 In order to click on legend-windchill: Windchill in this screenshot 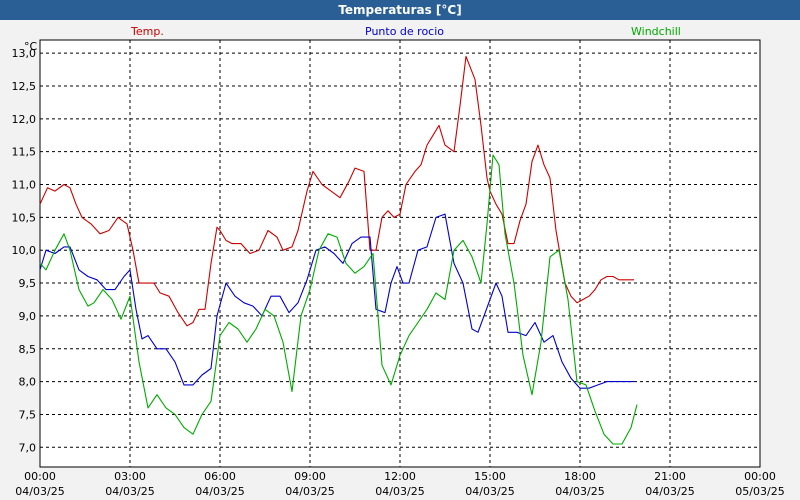, I will do `click(656, 31)`.